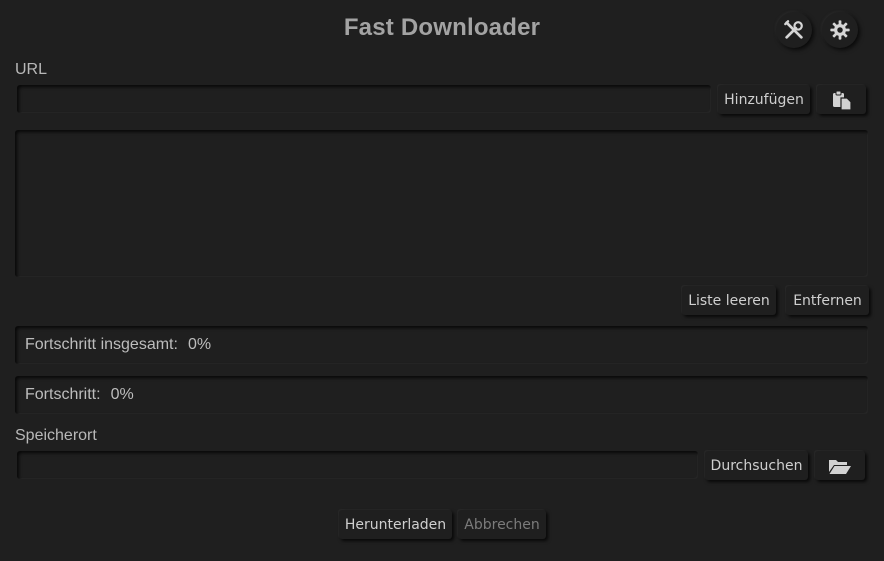 This screenshot has height=561, width=884. I want to click on browse-button: Durchsuchen, so click(756, 465).